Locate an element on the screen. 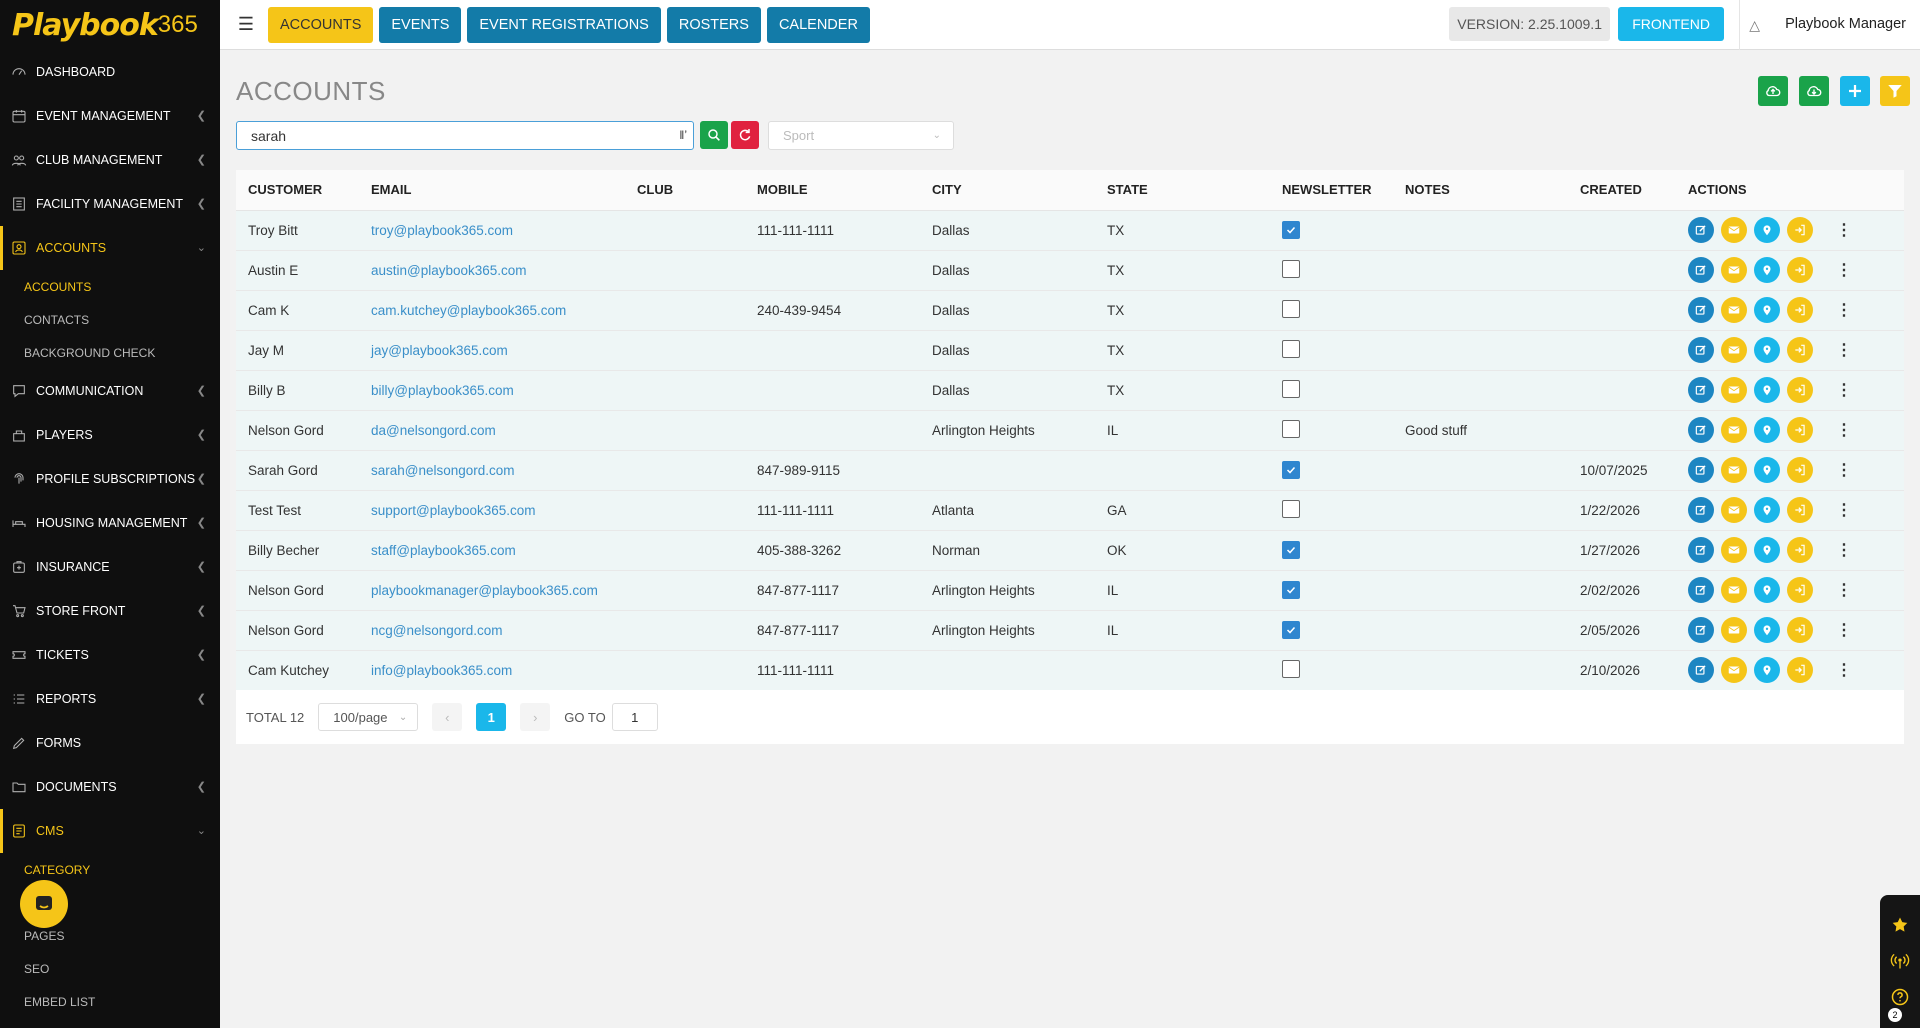  logo: Playbook 365 is located at coordinates (110, 25).